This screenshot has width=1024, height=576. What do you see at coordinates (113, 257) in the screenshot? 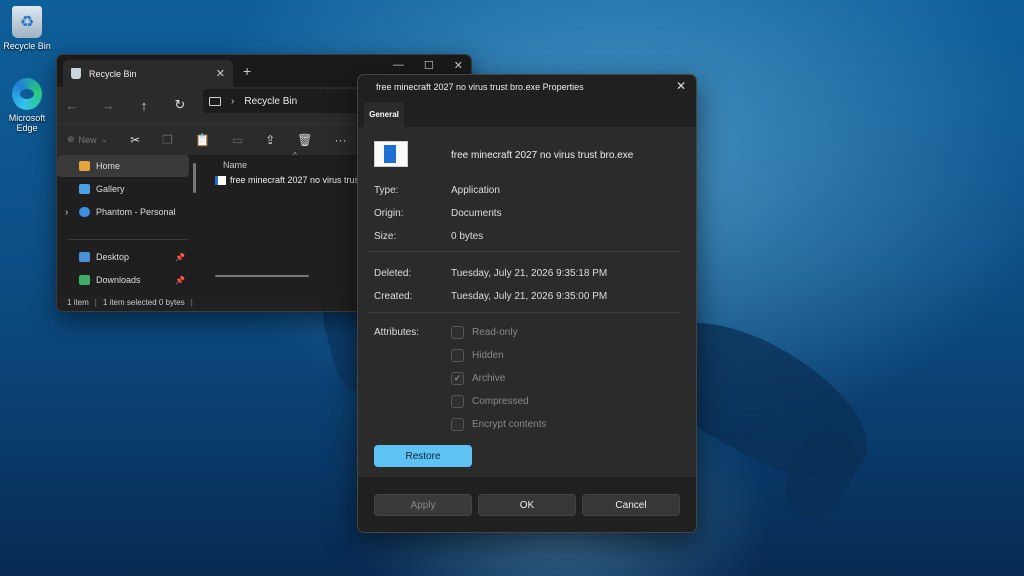
I see `sidebar-item-label: Desktop` at bounding box center [113, 257].